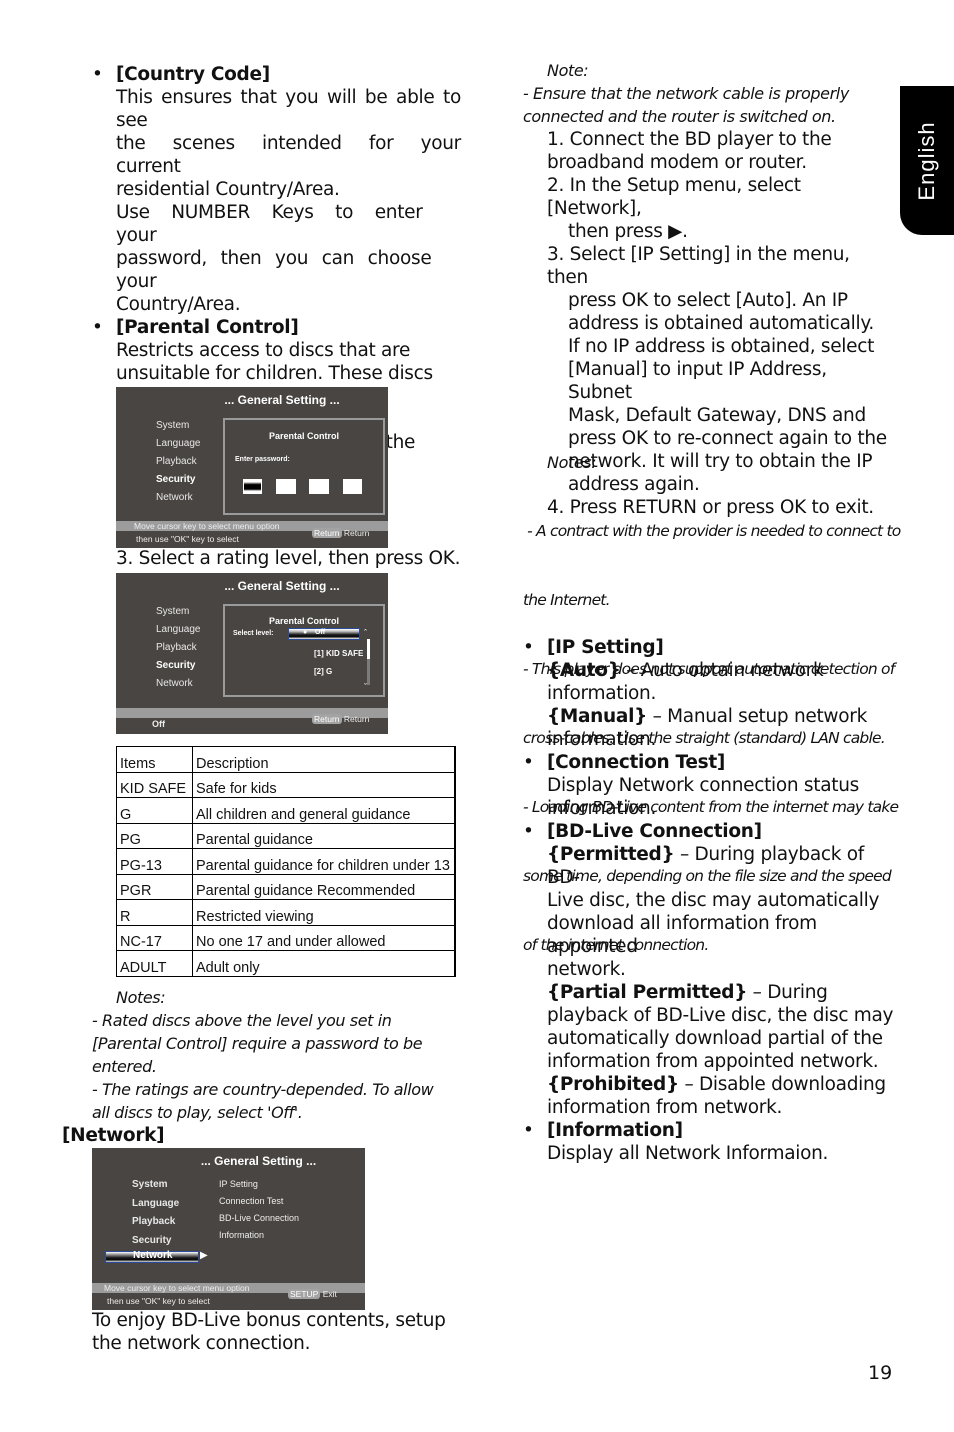 The width and height of the screenshot is (954, 1432). What do you see at coordinates (350, 719) in the screenshot?
I see `return-hint: Return Return` at bounding box center [350, 719].